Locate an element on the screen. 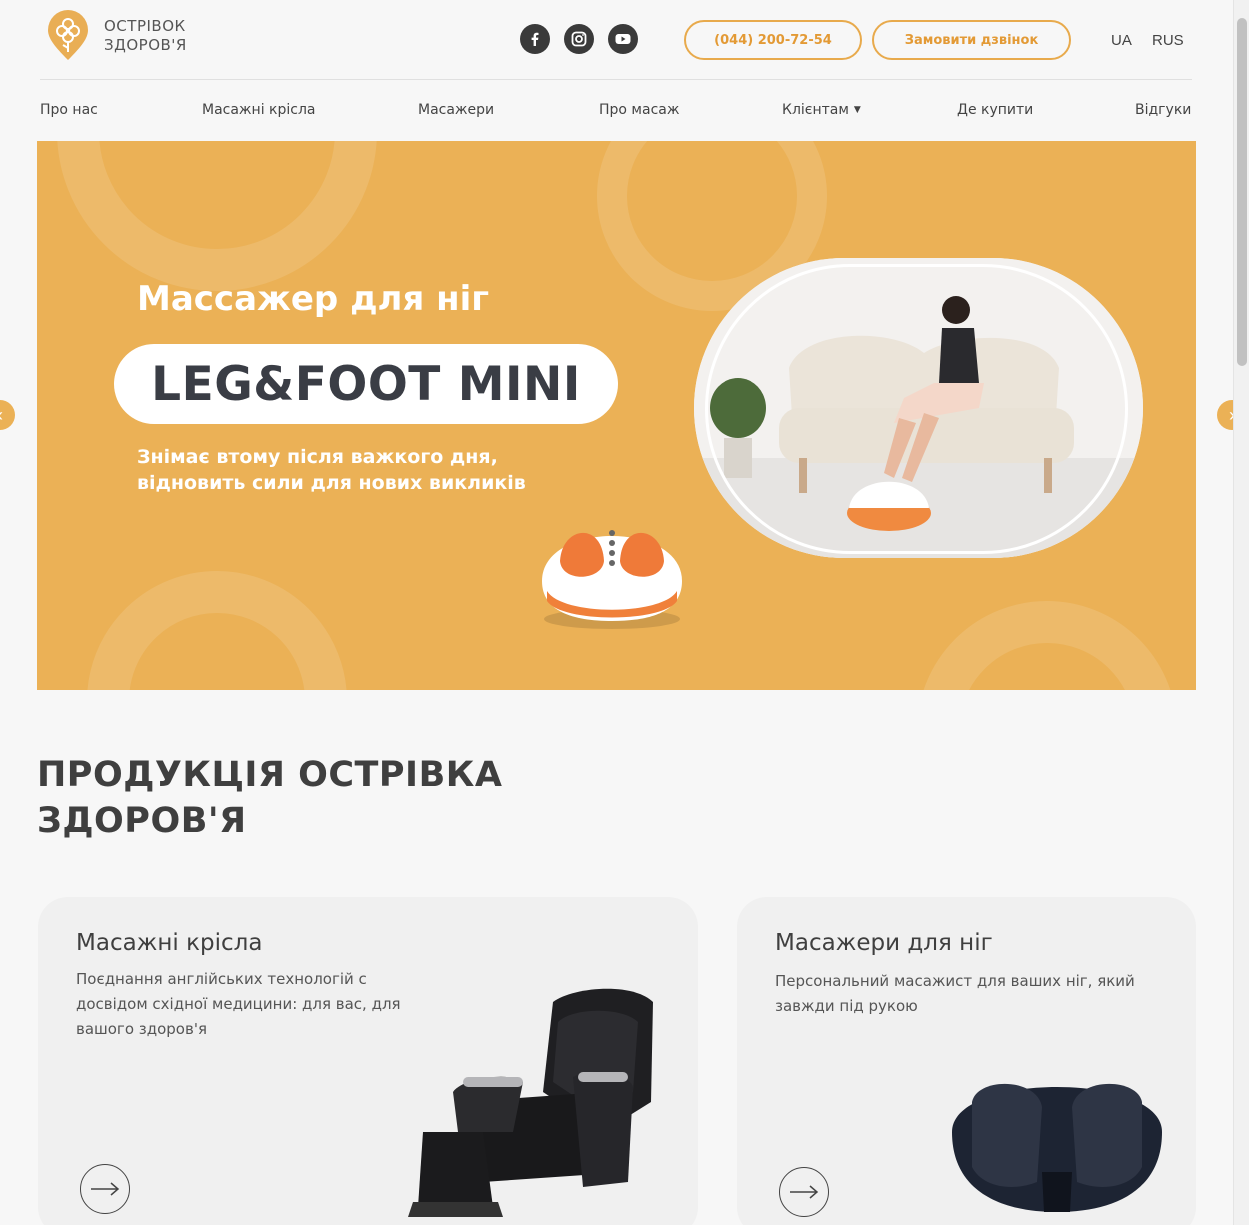 Image resolution: width=1249 pixels, height=1225 pixels. banner-product-name: LEG&FOOT MINI is located at coordinates (366, 384).